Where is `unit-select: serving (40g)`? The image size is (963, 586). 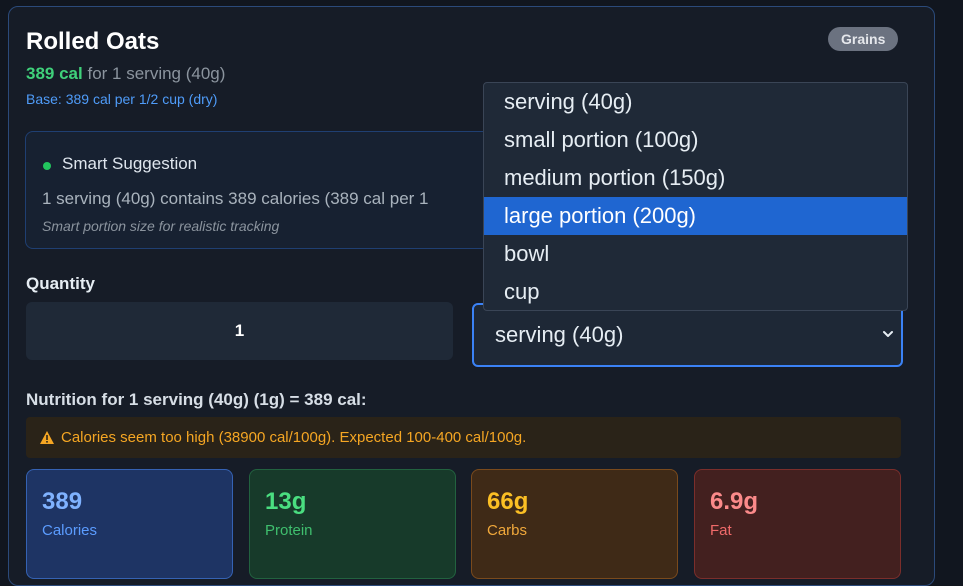 unit-select: serving (40g) is located at coordinates (687, 335).